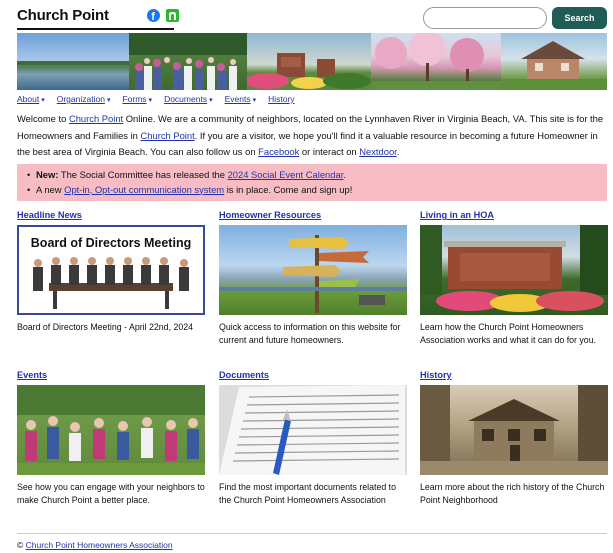 The image size is (613, 553). I want to click on search-input, so click(485, 18).